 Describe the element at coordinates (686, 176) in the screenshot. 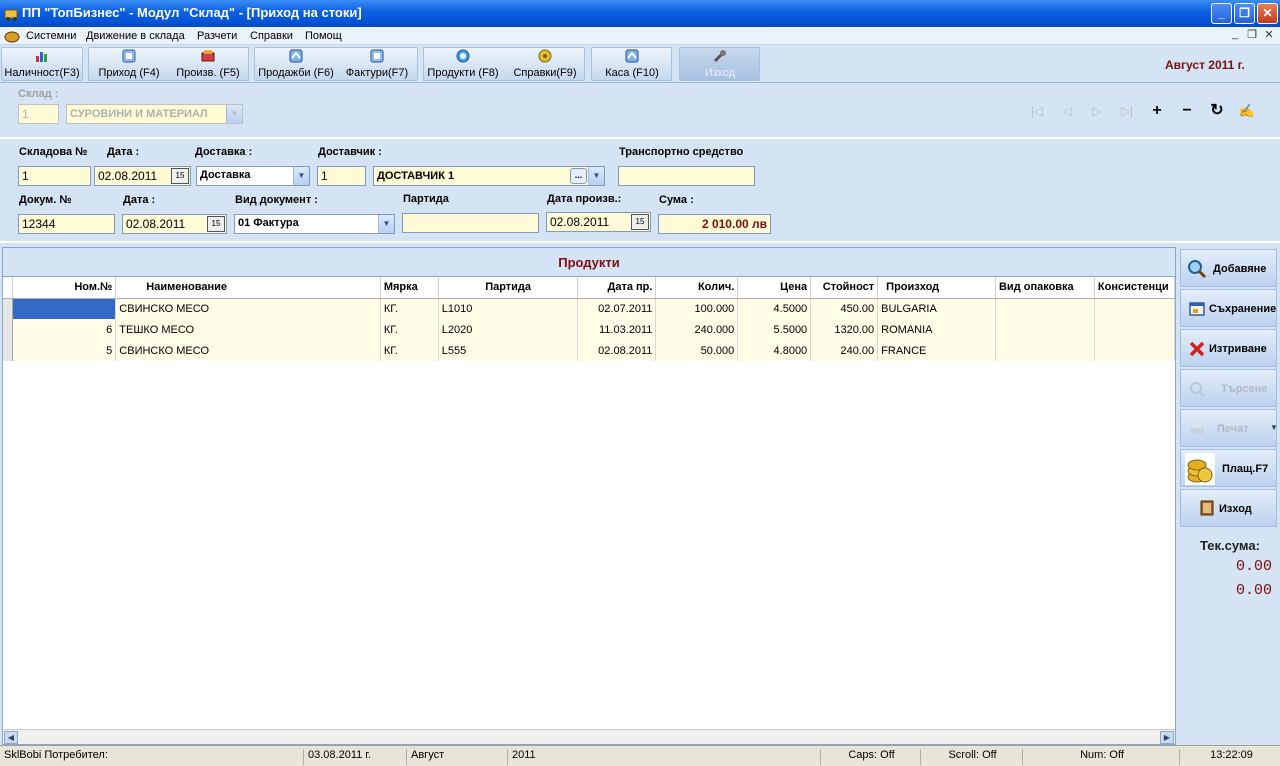

I see `transport-field` at that location.